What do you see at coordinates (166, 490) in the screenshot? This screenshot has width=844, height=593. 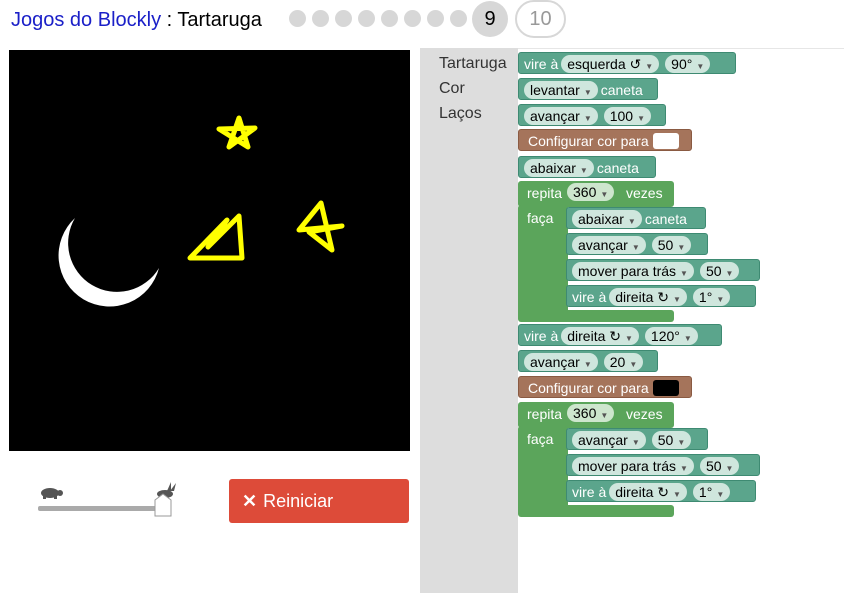 I see `rabbit-fast-icon` at bounding box center [166, 490].